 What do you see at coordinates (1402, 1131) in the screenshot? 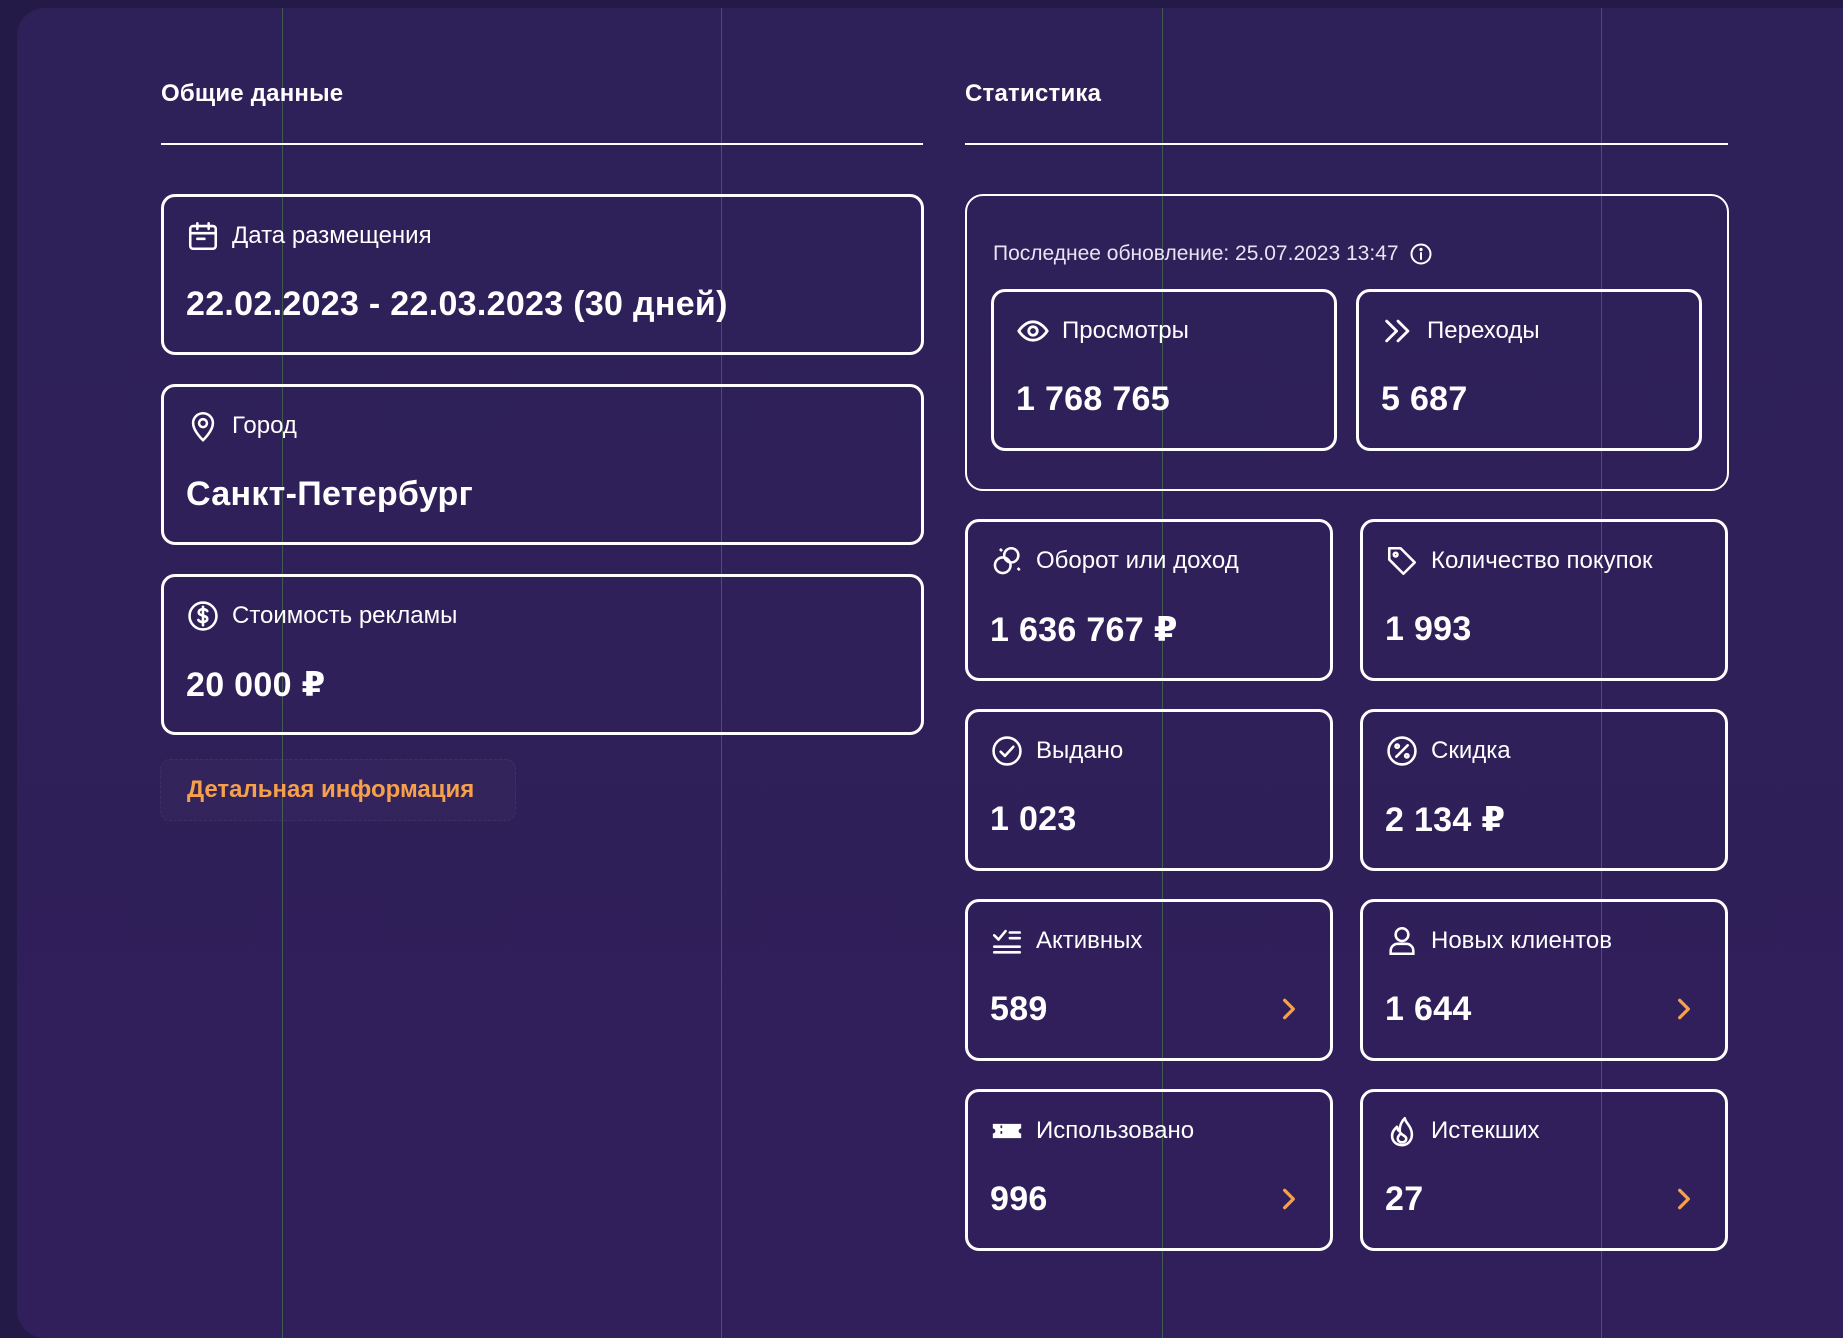
I see `flame-icon` at bounding box center [1402, 1131].